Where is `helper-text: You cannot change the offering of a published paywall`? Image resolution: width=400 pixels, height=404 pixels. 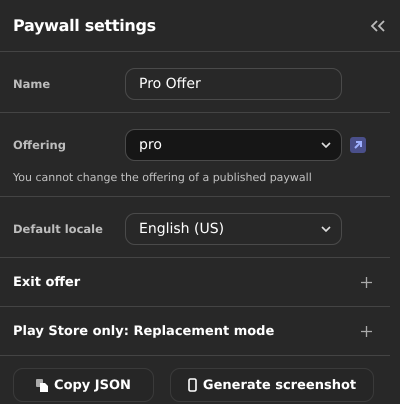 helper-text: You cannot change the offering of a published paywall is located at coordinates (163, 177).